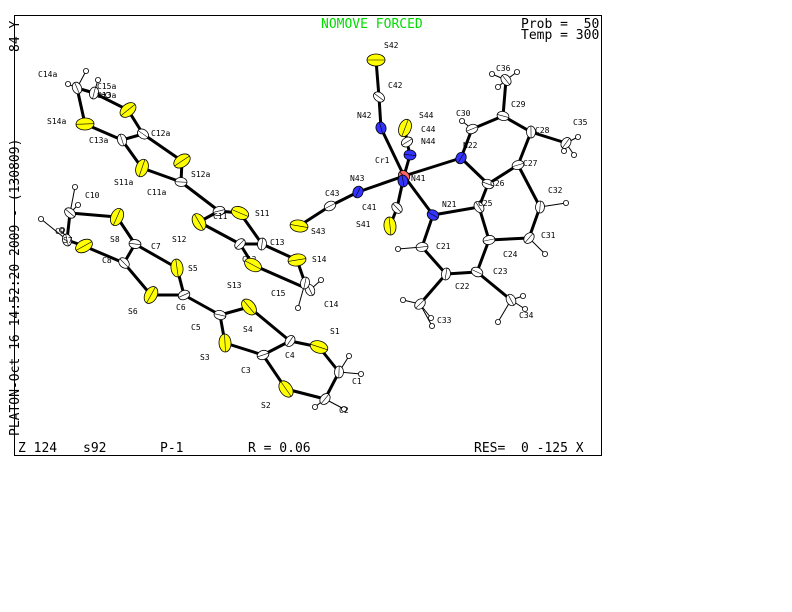 The width and height of the screenshot is (792, 612). I want to click on atom-label-C15a: C15a, so click(106, 86).